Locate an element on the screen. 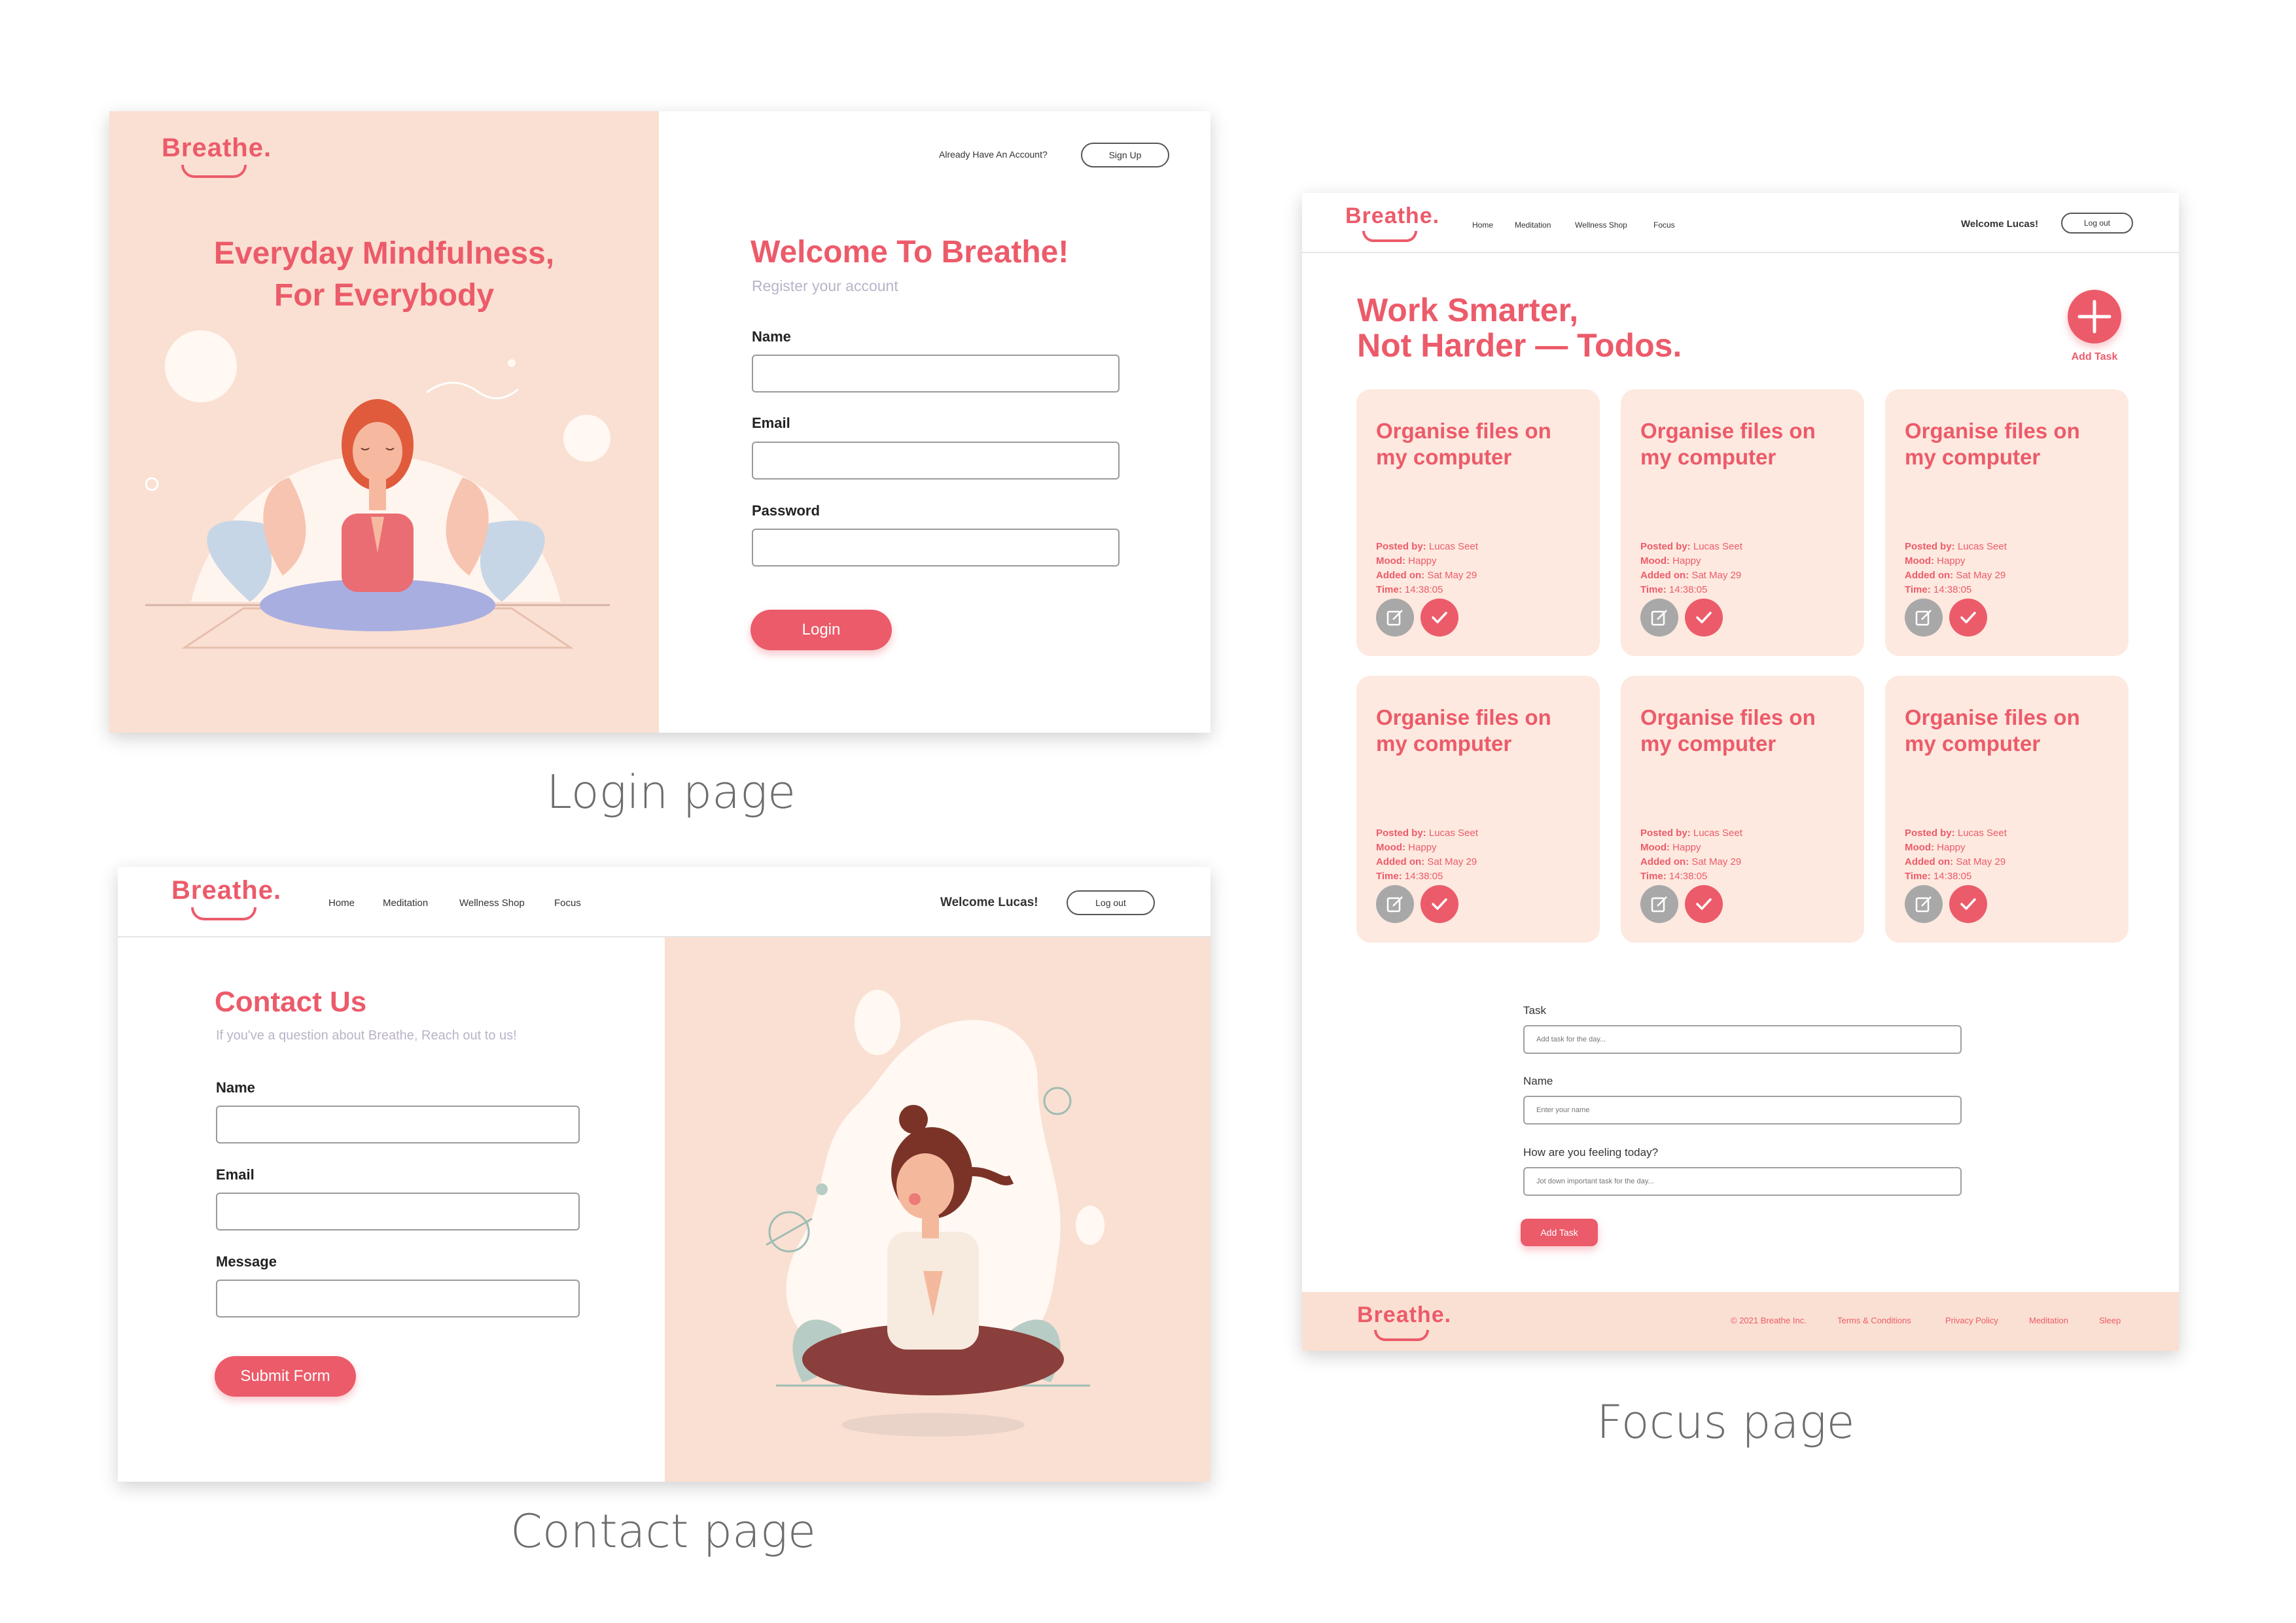 The width and height of the screenshot is (2296, 1623). feeling-input is located at coordinates (1743, 1182).